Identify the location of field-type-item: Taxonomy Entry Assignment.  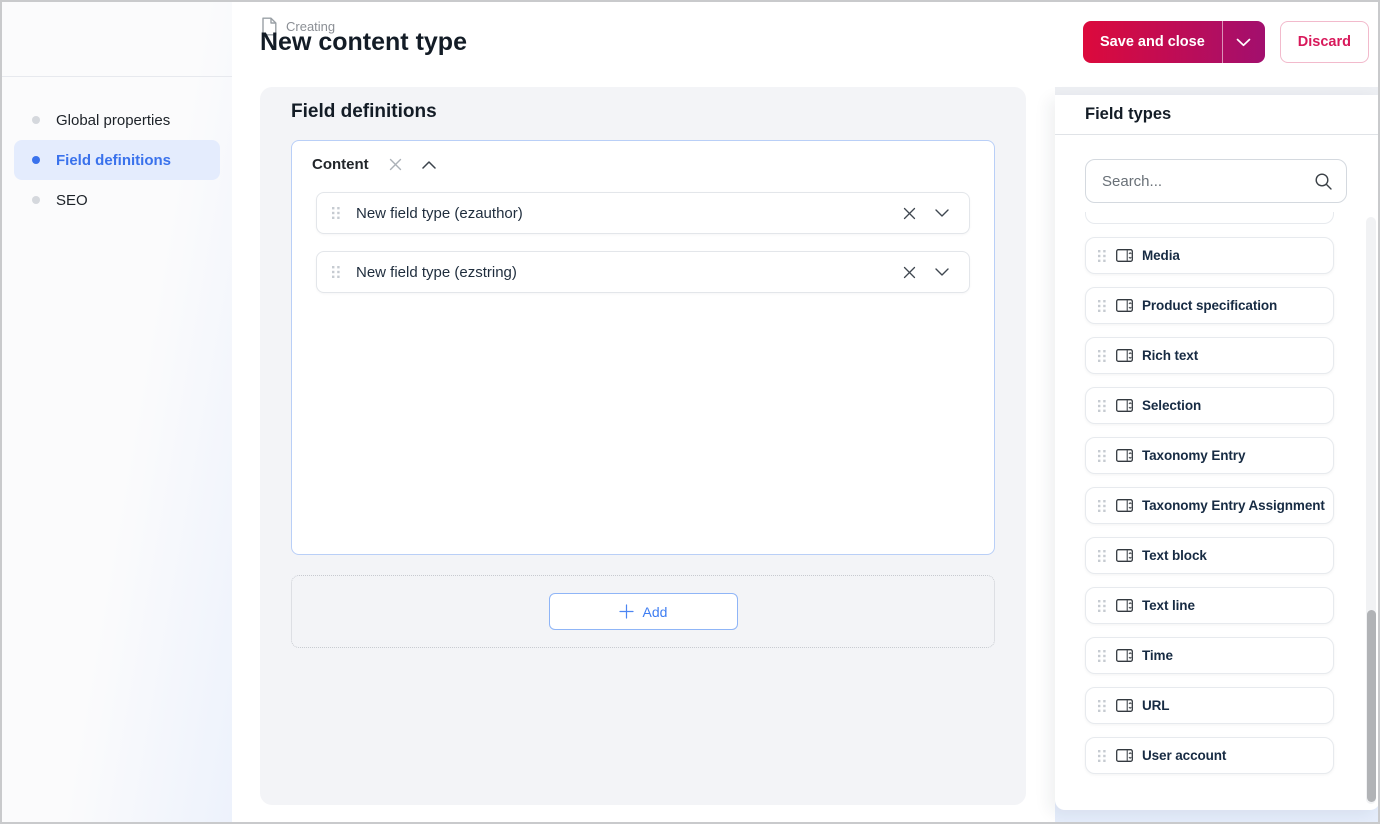
(1209, 505).